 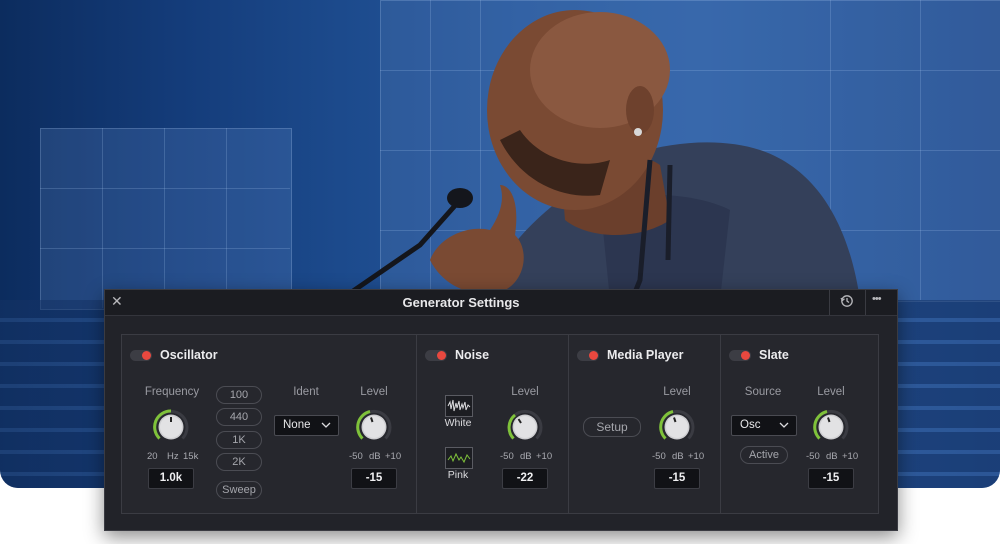 What do you see at coordinates (774, 355) in the screenshot?
I see `slate-title: Slate` at bounding box center [774, 355].